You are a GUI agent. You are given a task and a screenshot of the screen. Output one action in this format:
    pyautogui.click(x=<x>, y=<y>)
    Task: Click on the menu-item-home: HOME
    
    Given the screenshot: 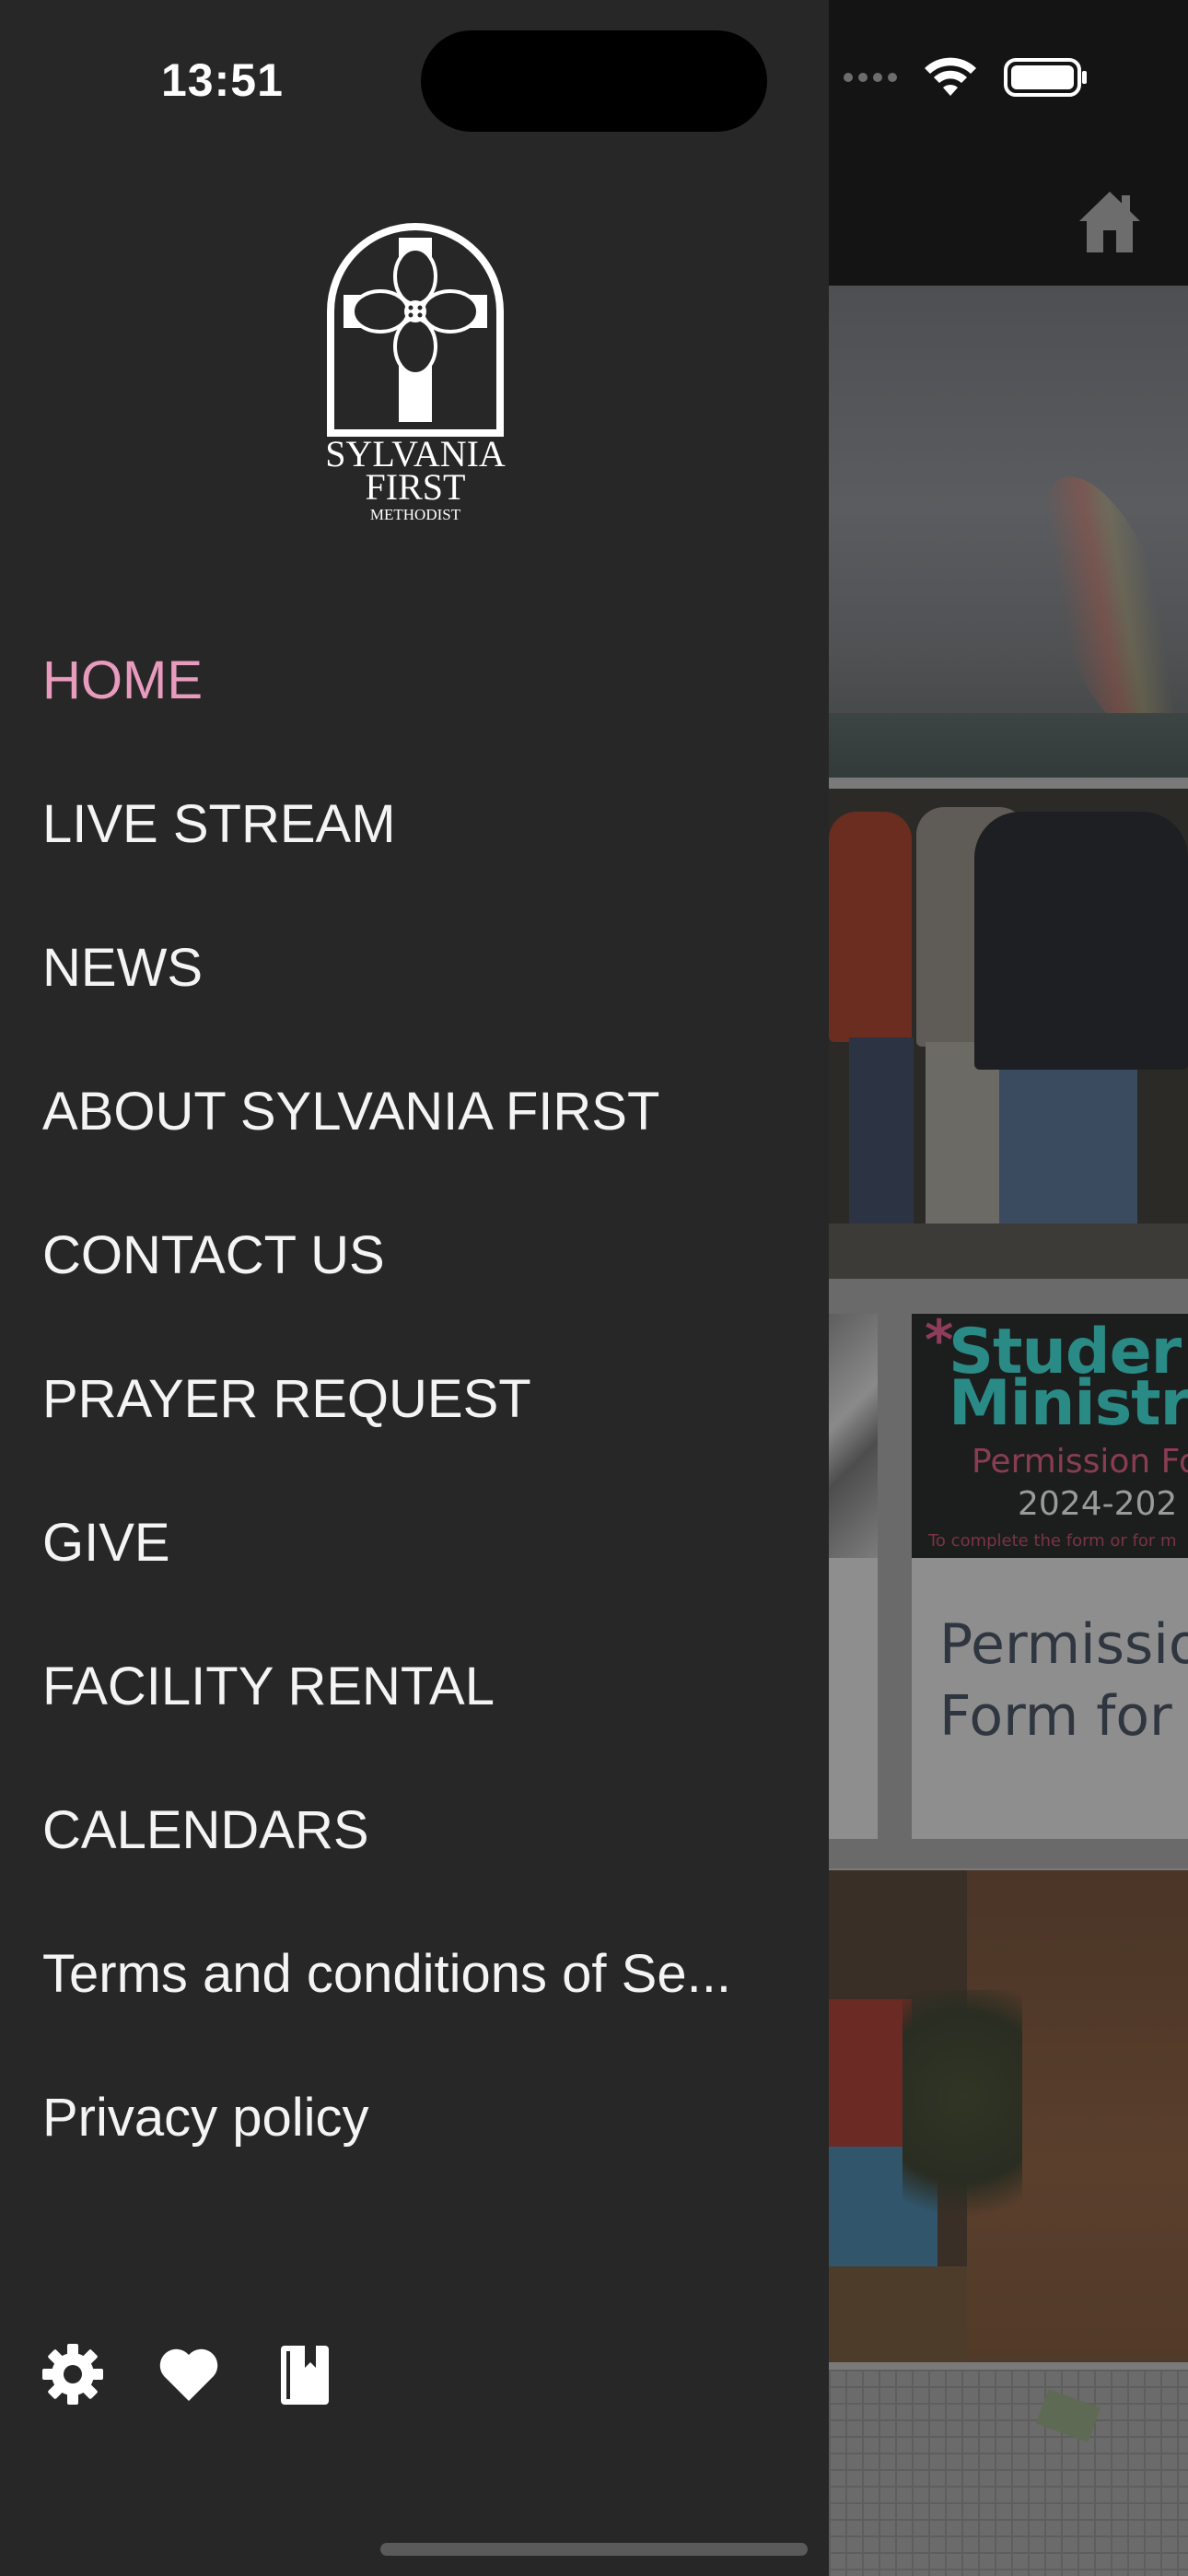 What is the action you would take?
    pyautogui.click(x=415, y=680)
    